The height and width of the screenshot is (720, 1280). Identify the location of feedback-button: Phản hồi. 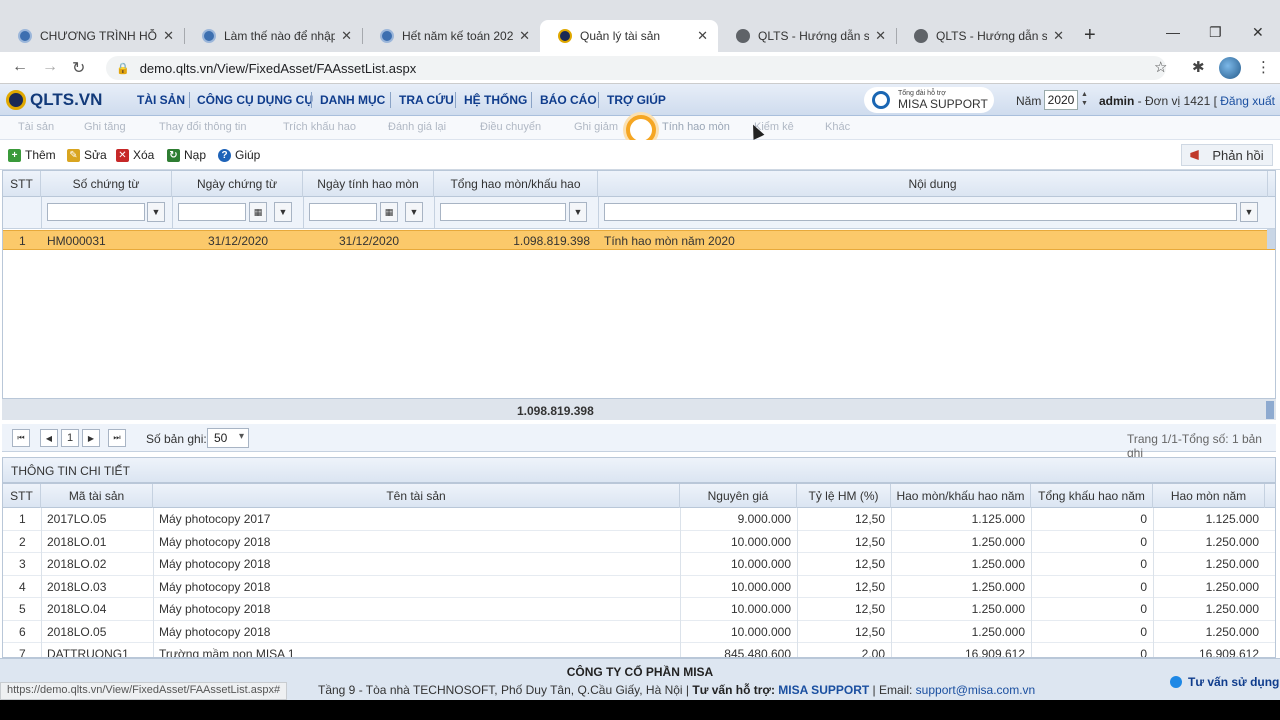
(1227, 155).